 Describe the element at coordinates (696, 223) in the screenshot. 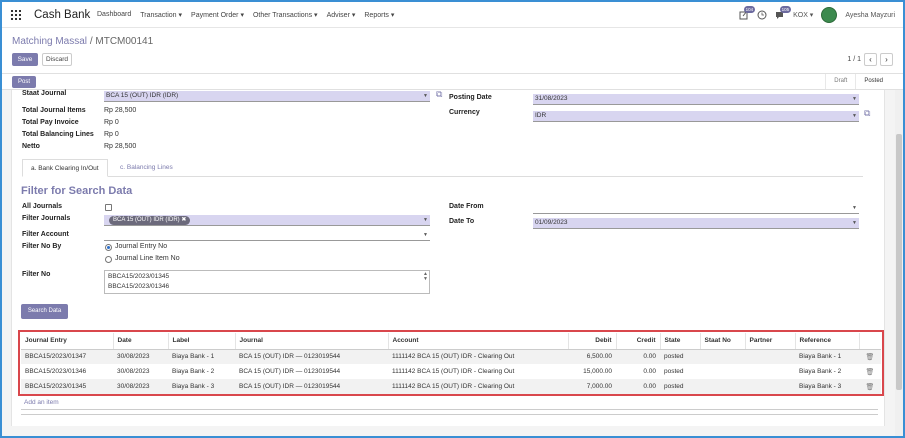

I see `date-to-field: 01/09/2023 ▼` at that location.